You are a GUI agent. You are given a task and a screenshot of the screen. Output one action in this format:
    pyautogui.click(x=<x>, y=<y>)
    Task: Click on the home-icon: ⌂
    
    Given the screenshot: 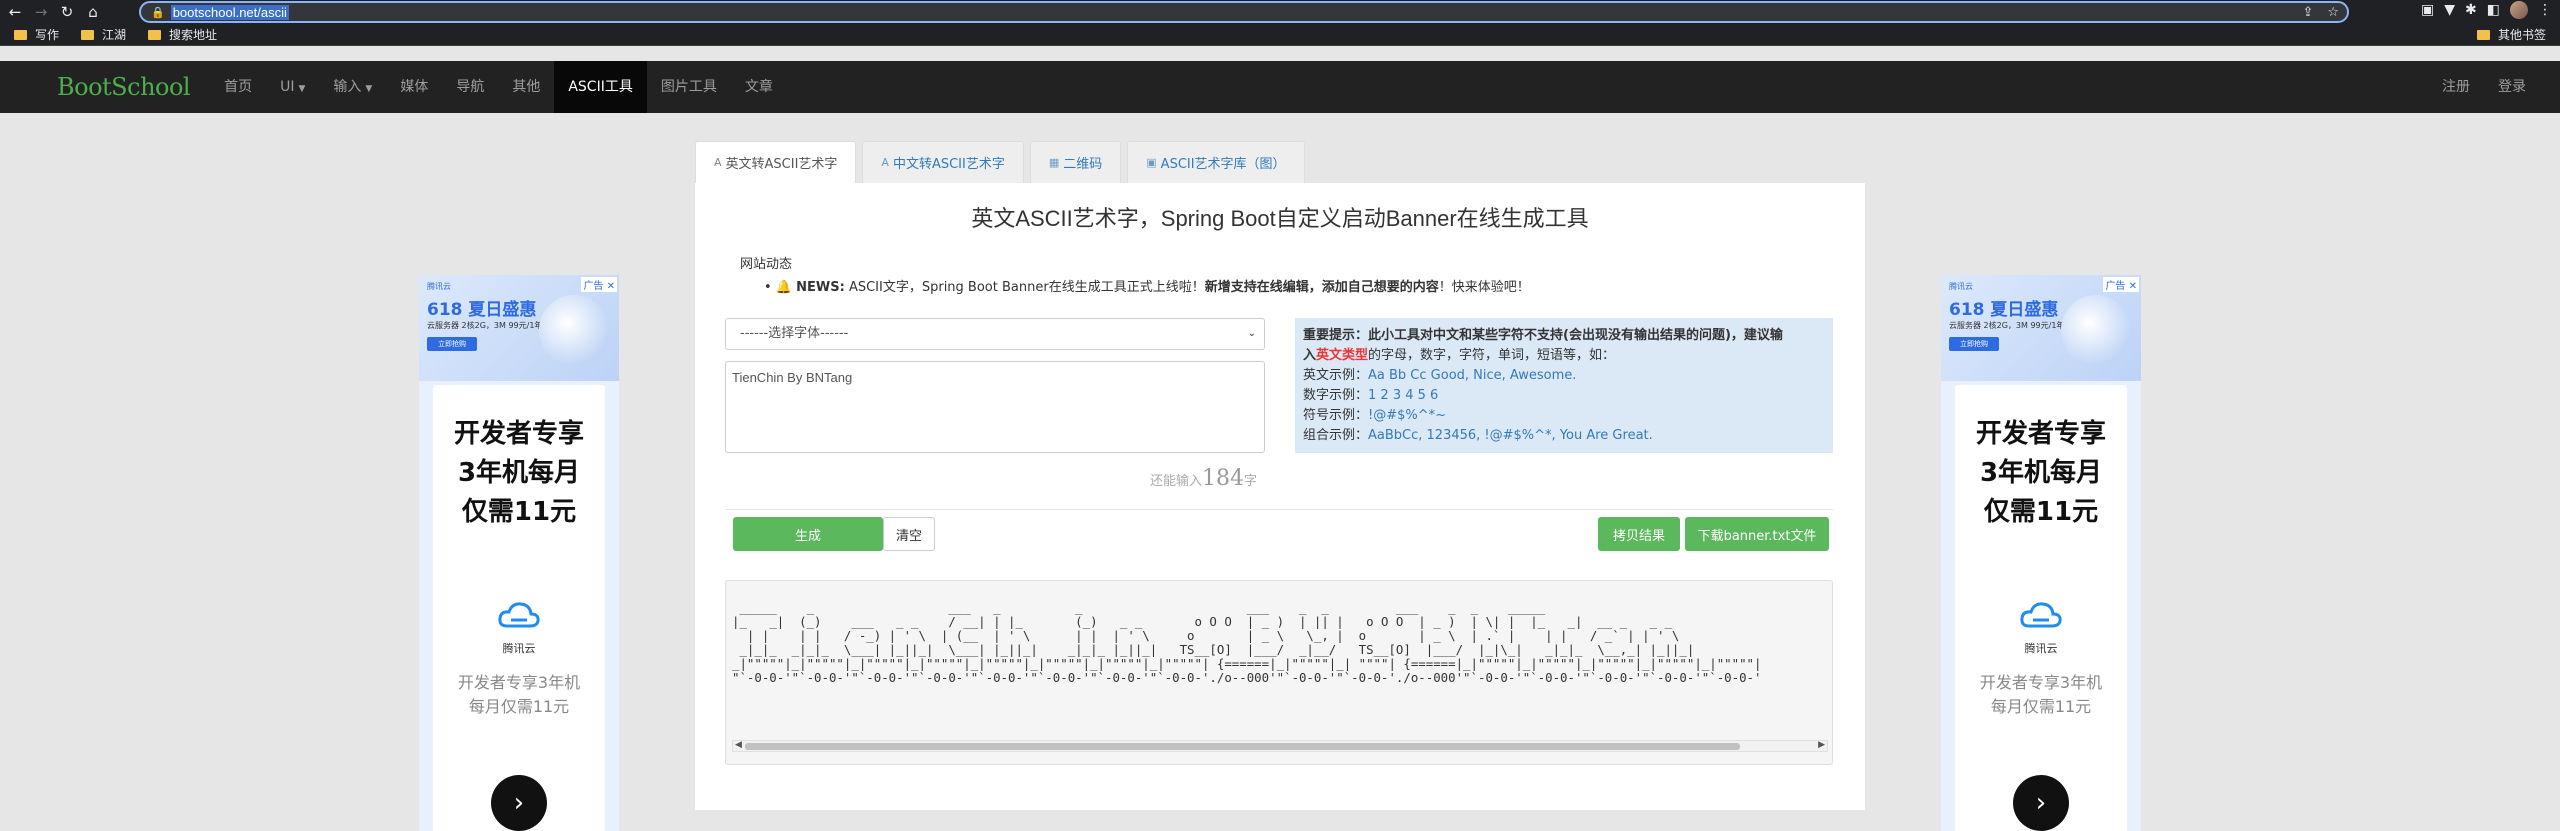 What is the action you would take?
    pyautogui.click(x=93, y=12)
    